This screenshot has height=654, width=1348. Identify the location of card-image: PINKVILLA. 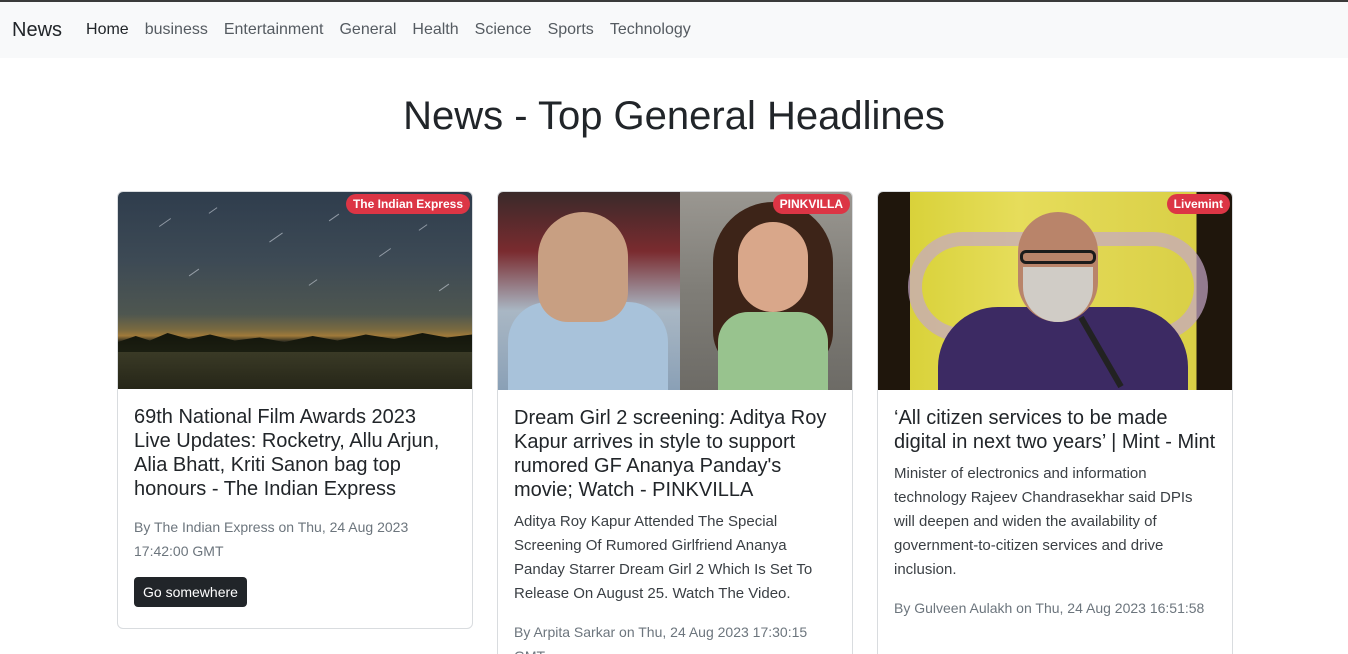
(675, 291).